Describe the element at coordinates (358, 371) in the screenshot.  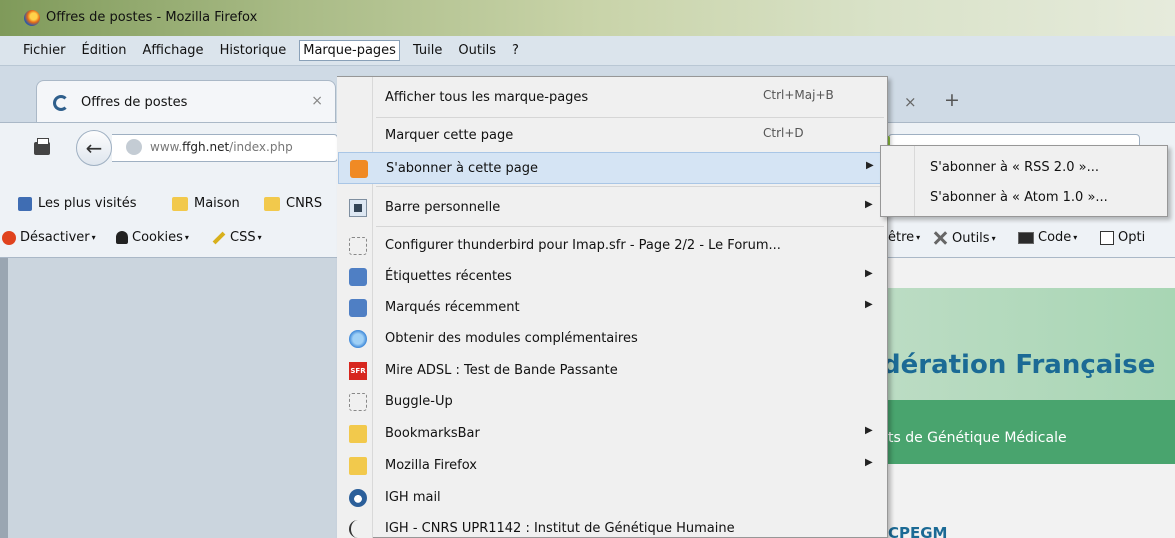
I see `sfr-icon: SFR` at that location.